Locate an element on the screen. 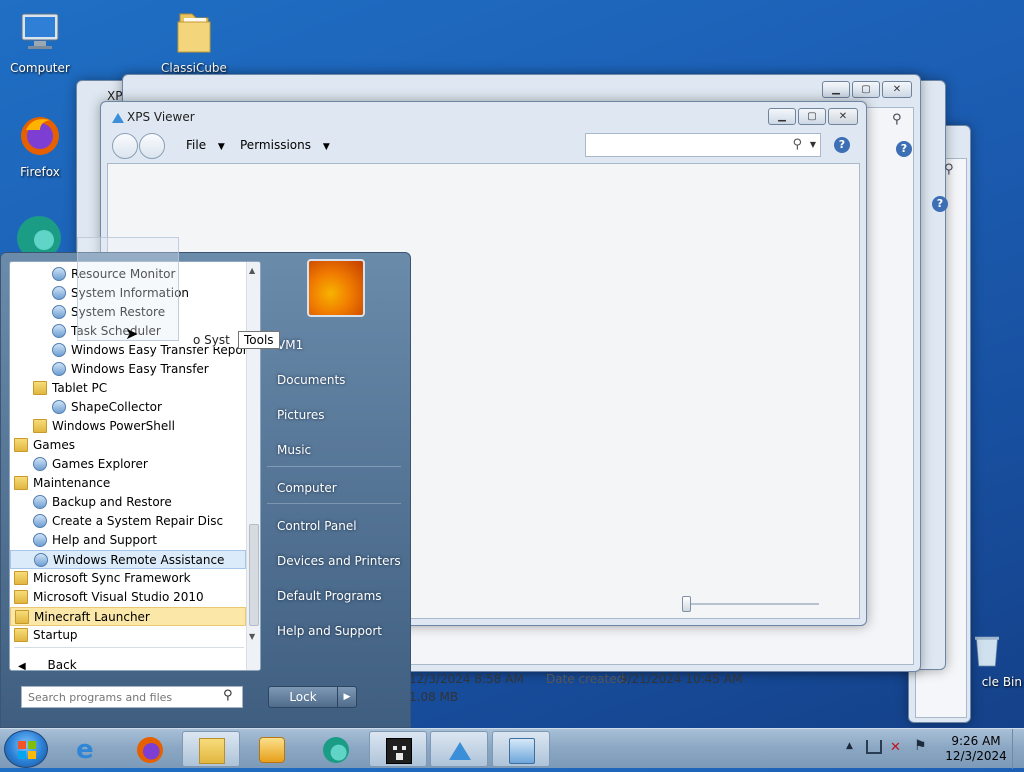 The height and width of the screenshot is (772, 1024). taskbar-firefox is located at coordinates (150, 749).